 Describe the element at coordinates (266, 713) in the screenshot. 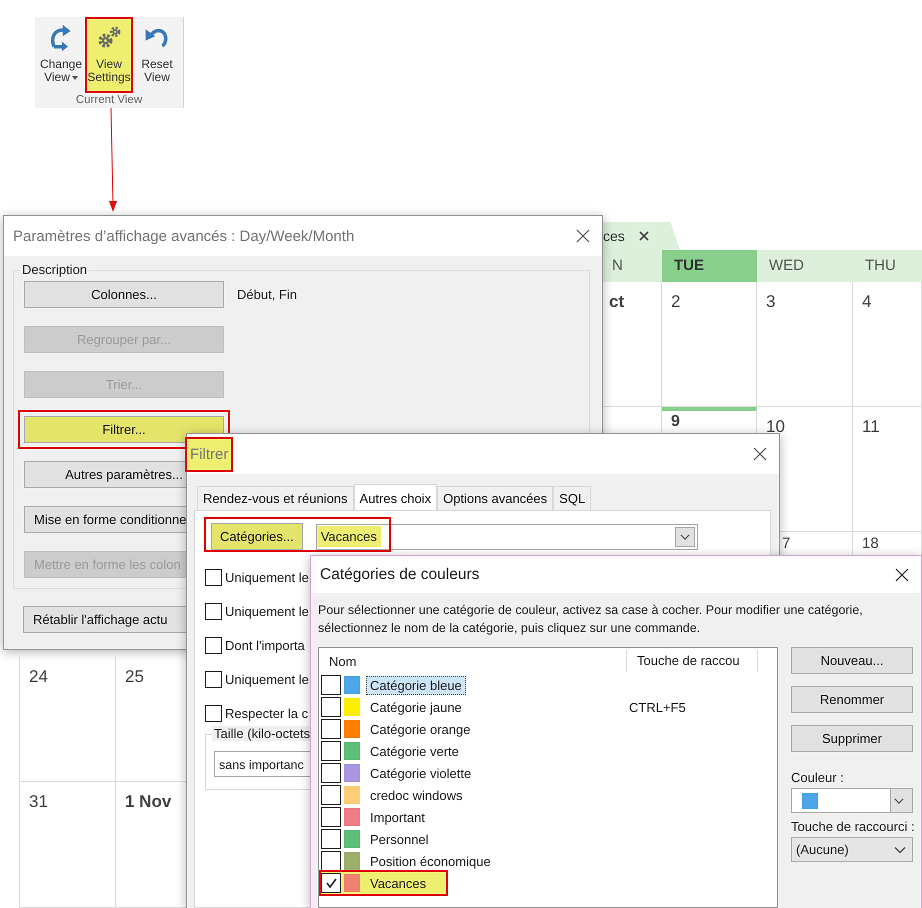

I see `checkbox-label: Respecter la c` at that location.